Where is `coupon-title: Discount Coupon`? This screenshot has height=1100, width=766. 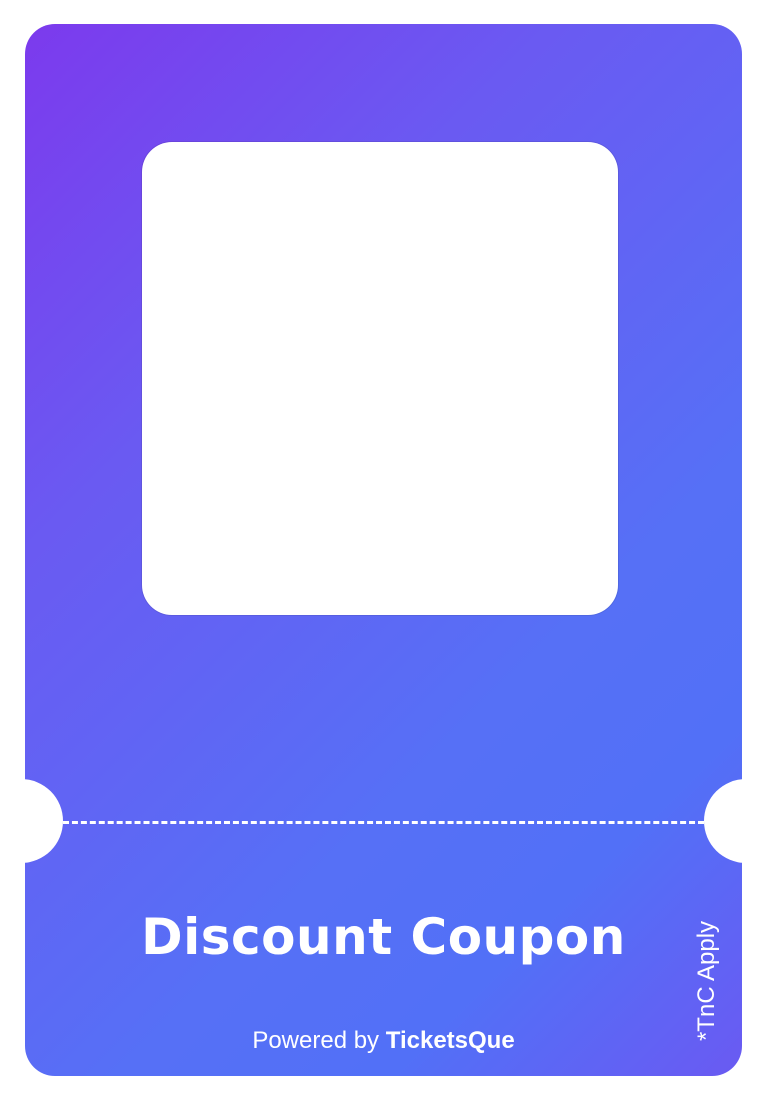
coupon-title: Discount Coupon is located at coordinates (383, 937).